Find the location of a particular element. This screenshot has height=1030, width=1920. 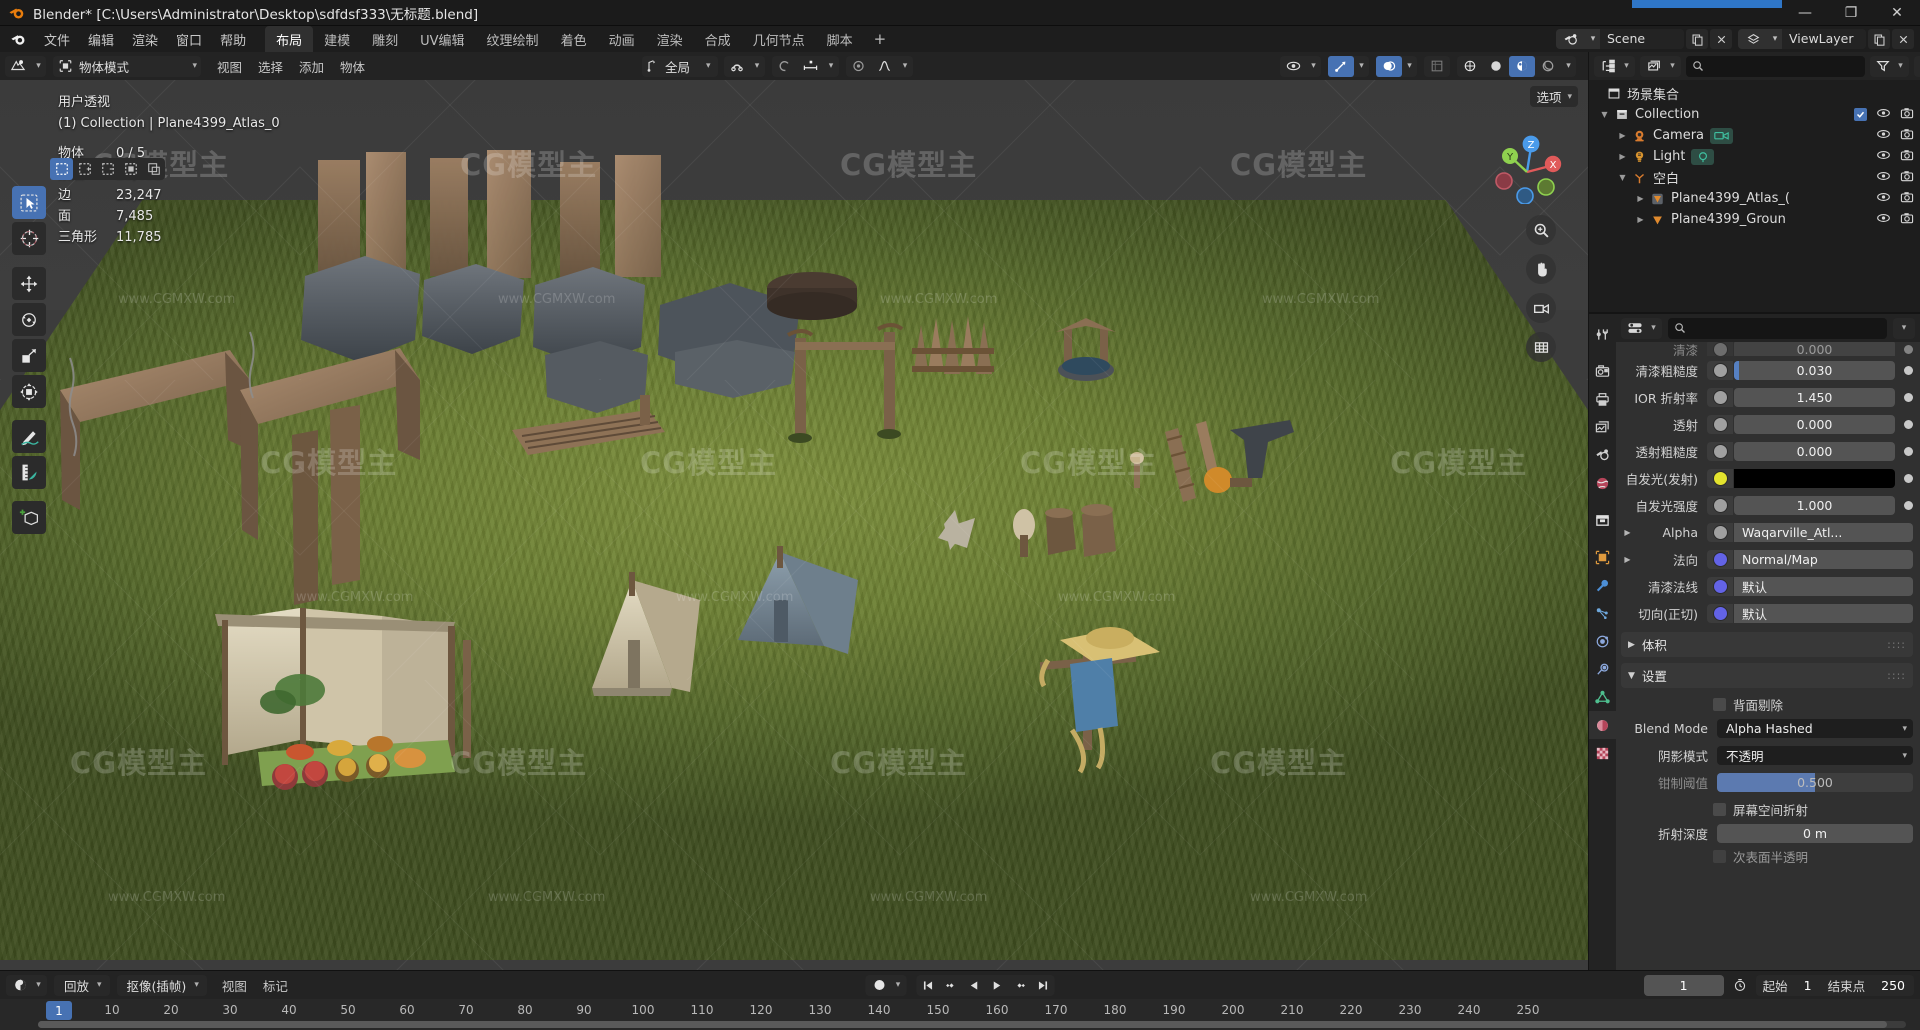

select-intersect-icon is located at coordinates (153, 169).